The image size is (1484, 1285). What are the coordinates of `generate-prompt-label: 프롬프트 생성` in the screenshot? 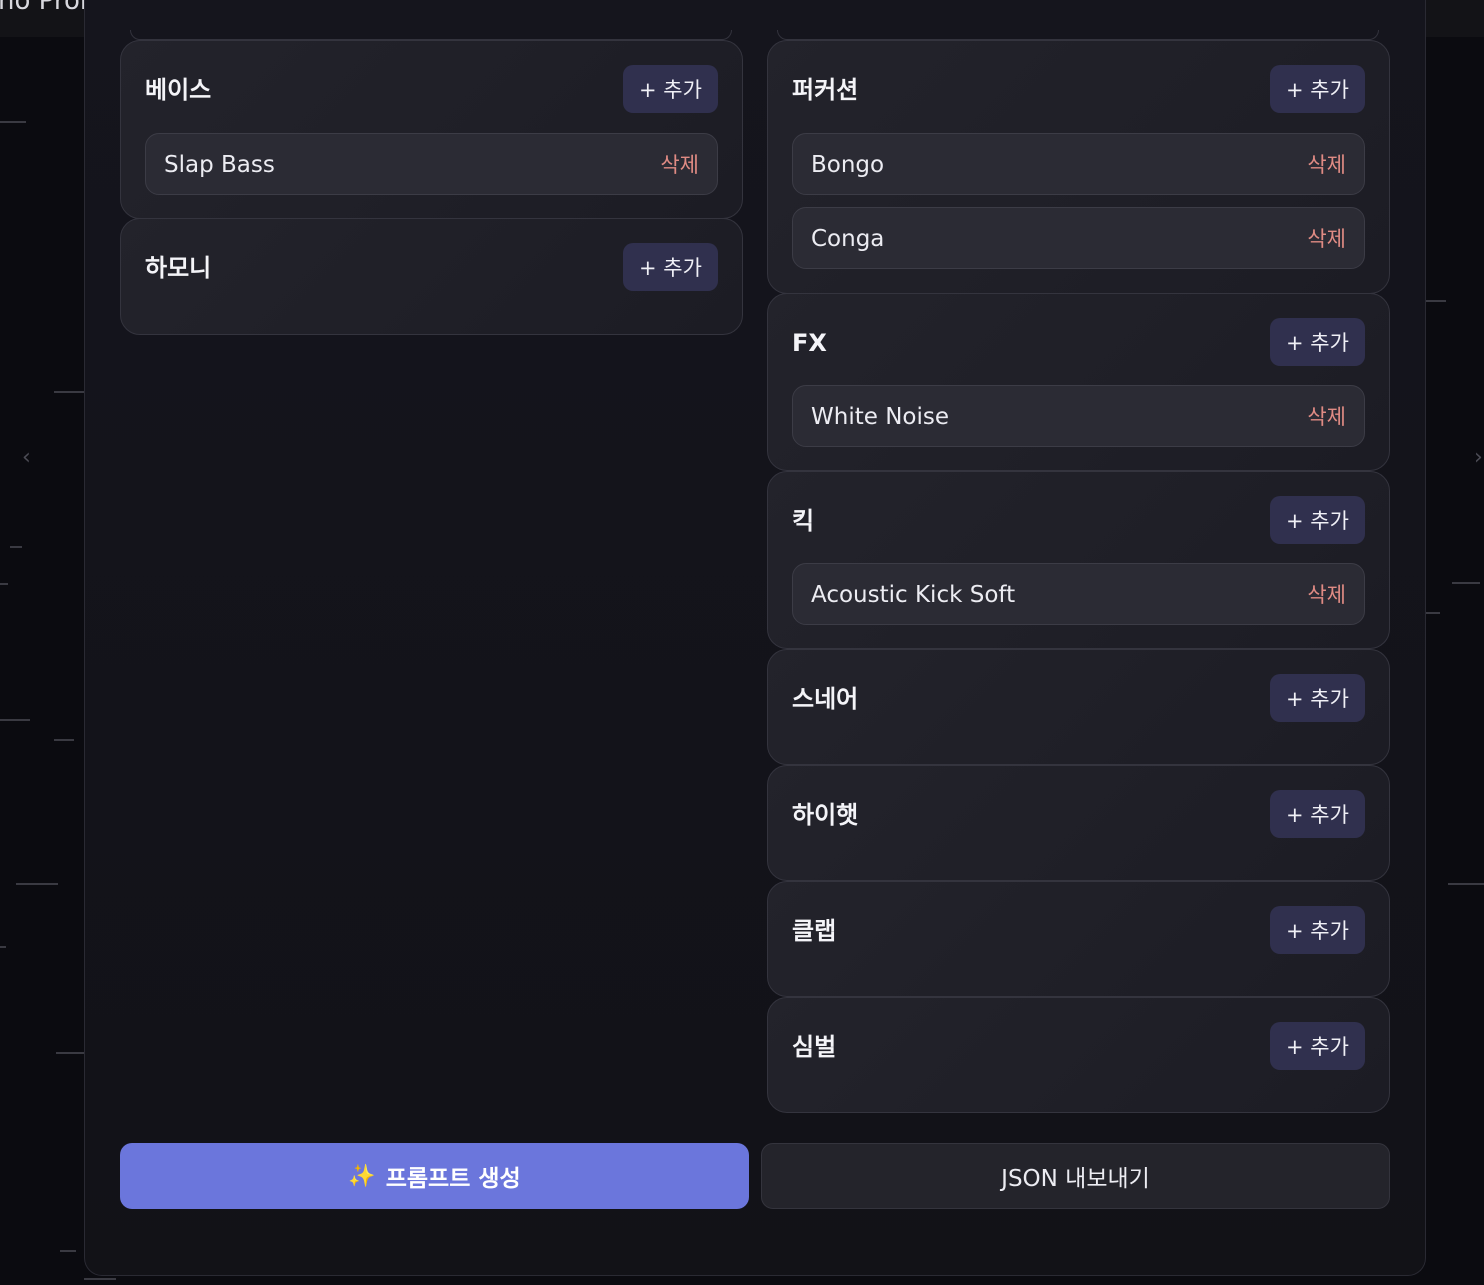 It's located at (453, 1179).